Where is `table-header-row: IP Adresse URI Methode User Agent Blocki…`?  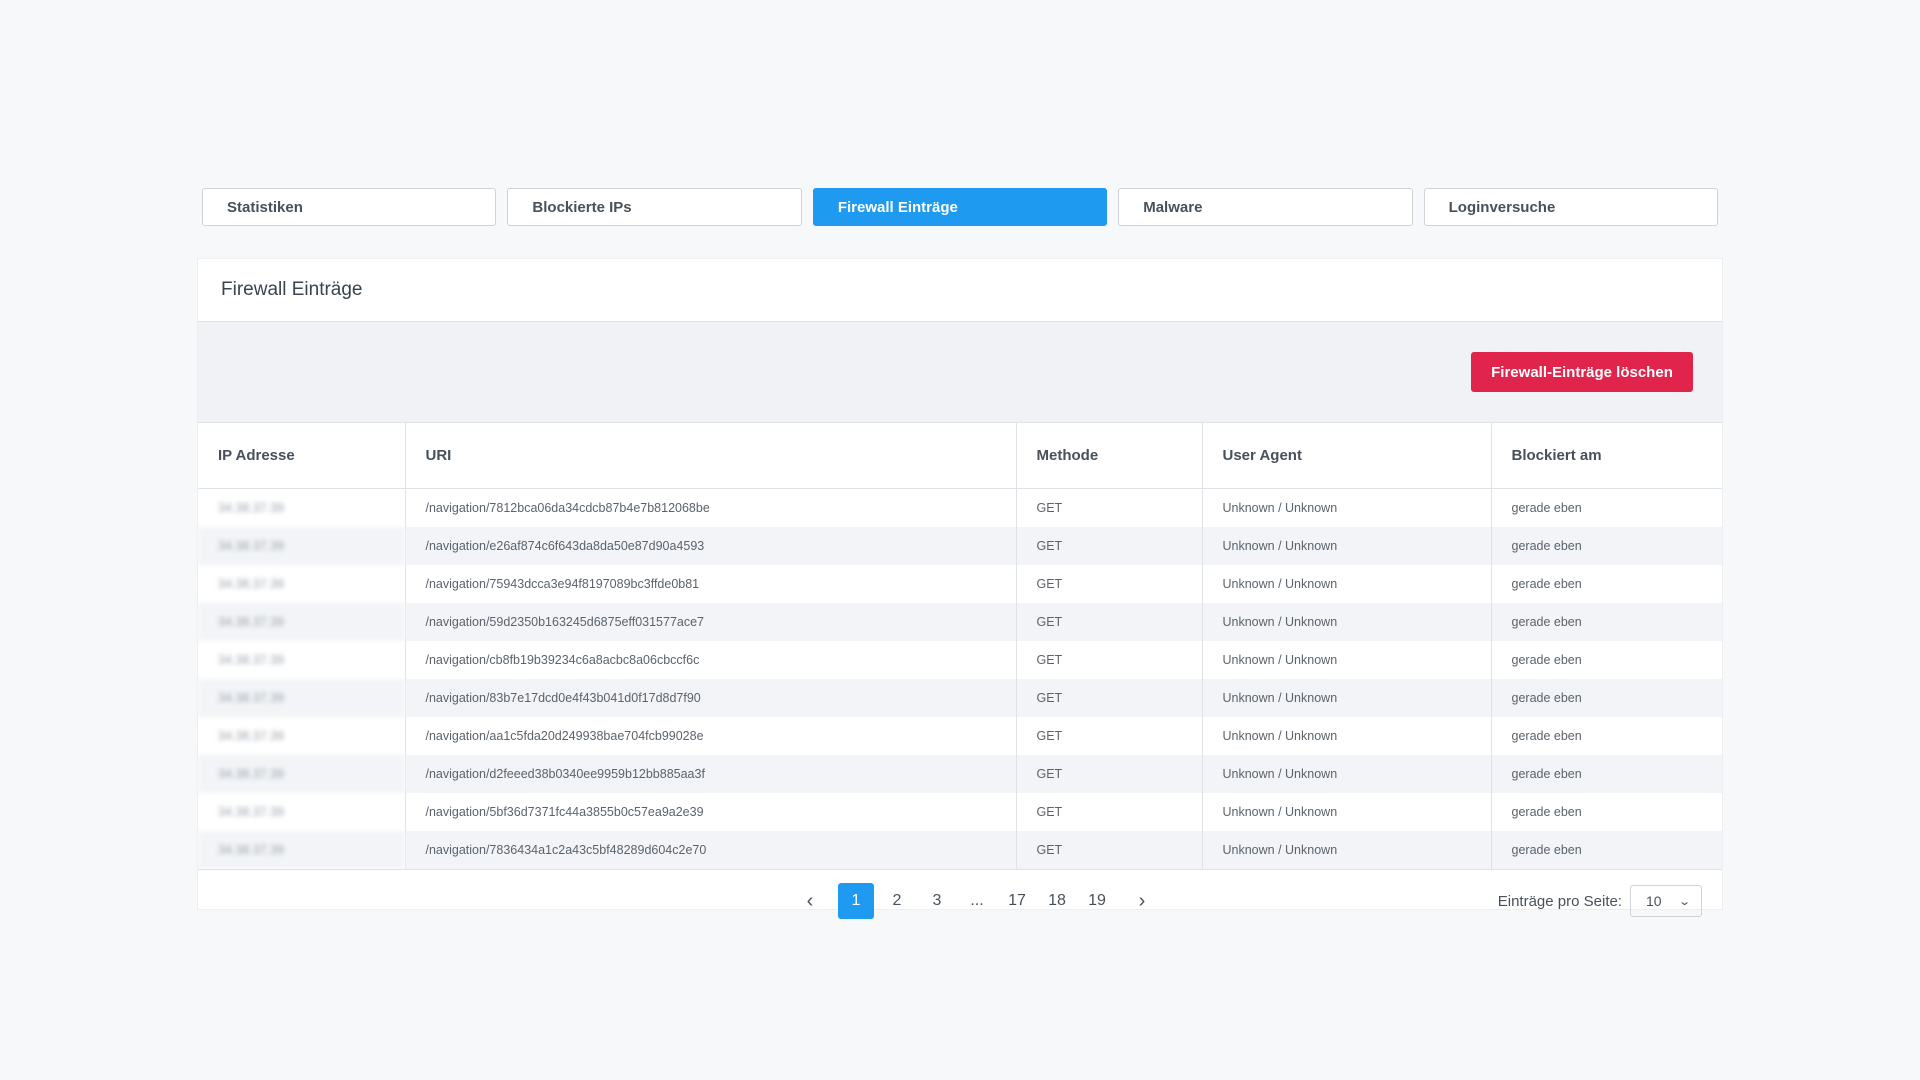 table-header-row: IP Adresse URI Methode User Agent Blocki… is located at coordinates (960, 456).